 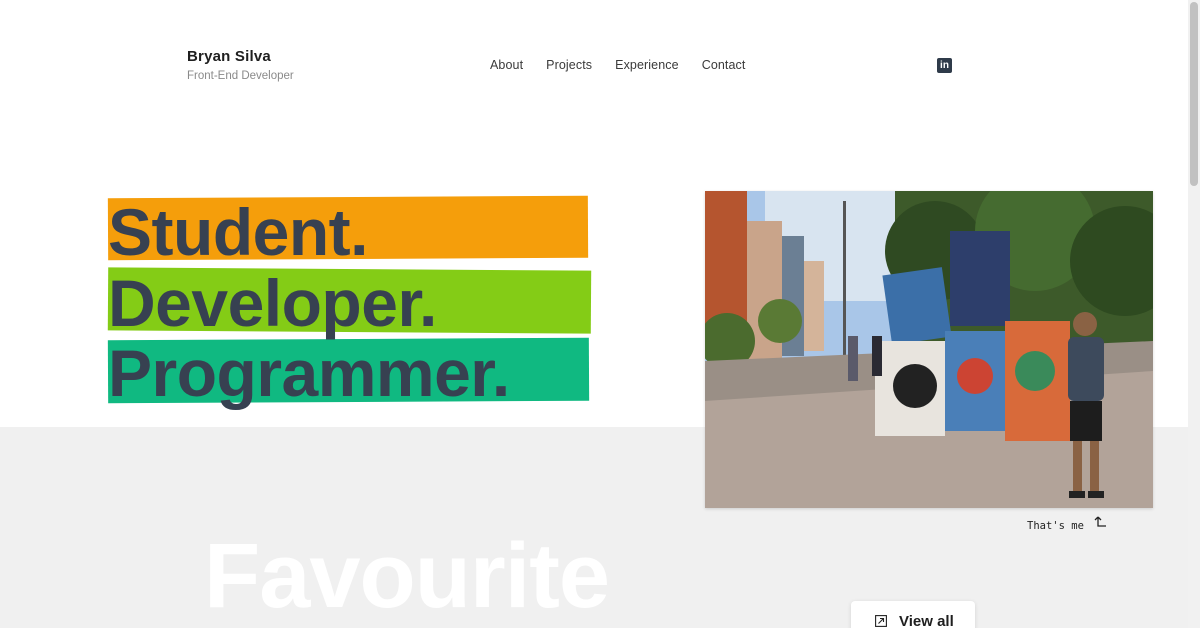 I want to click on view-all-button: View all, so click(x=913, y=614).